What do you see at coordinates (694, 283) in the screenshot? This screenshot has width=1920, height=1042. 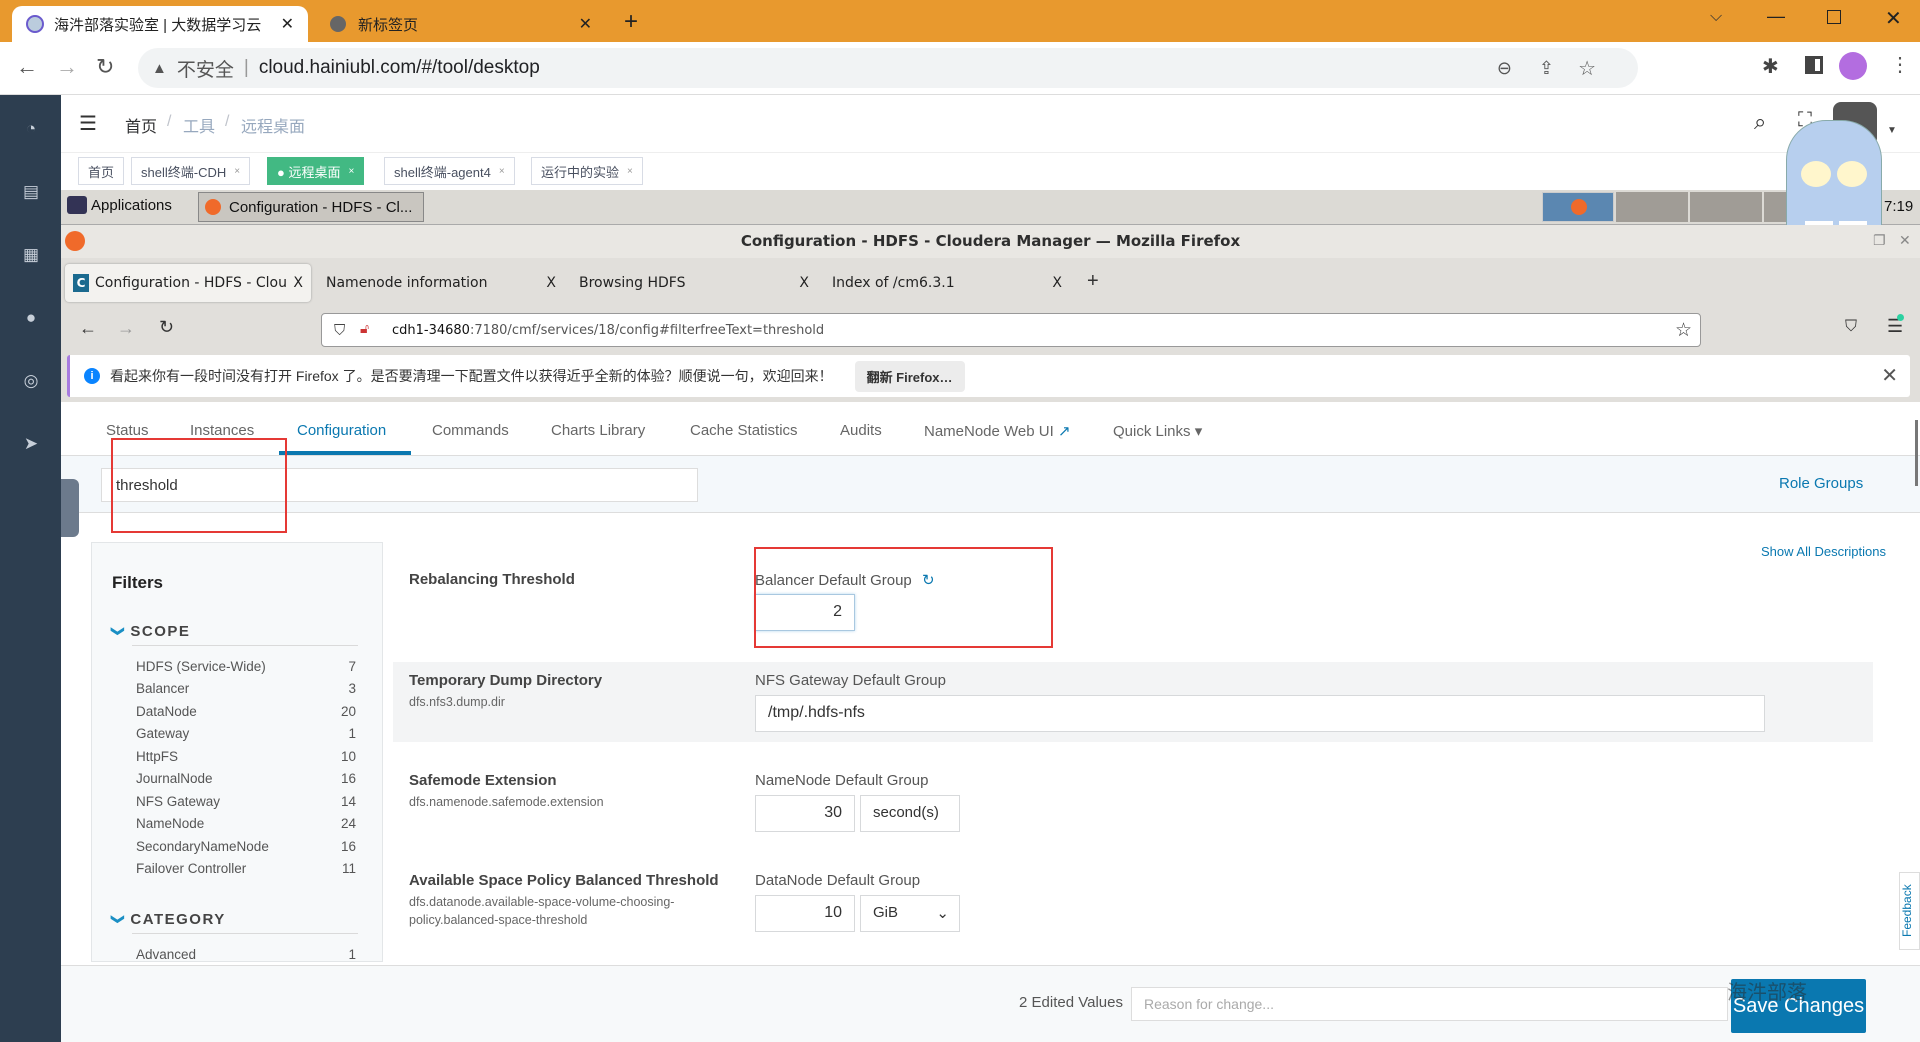 I see `firefox-tab: Browsing HDFS X` at bounding box center [694, 283].